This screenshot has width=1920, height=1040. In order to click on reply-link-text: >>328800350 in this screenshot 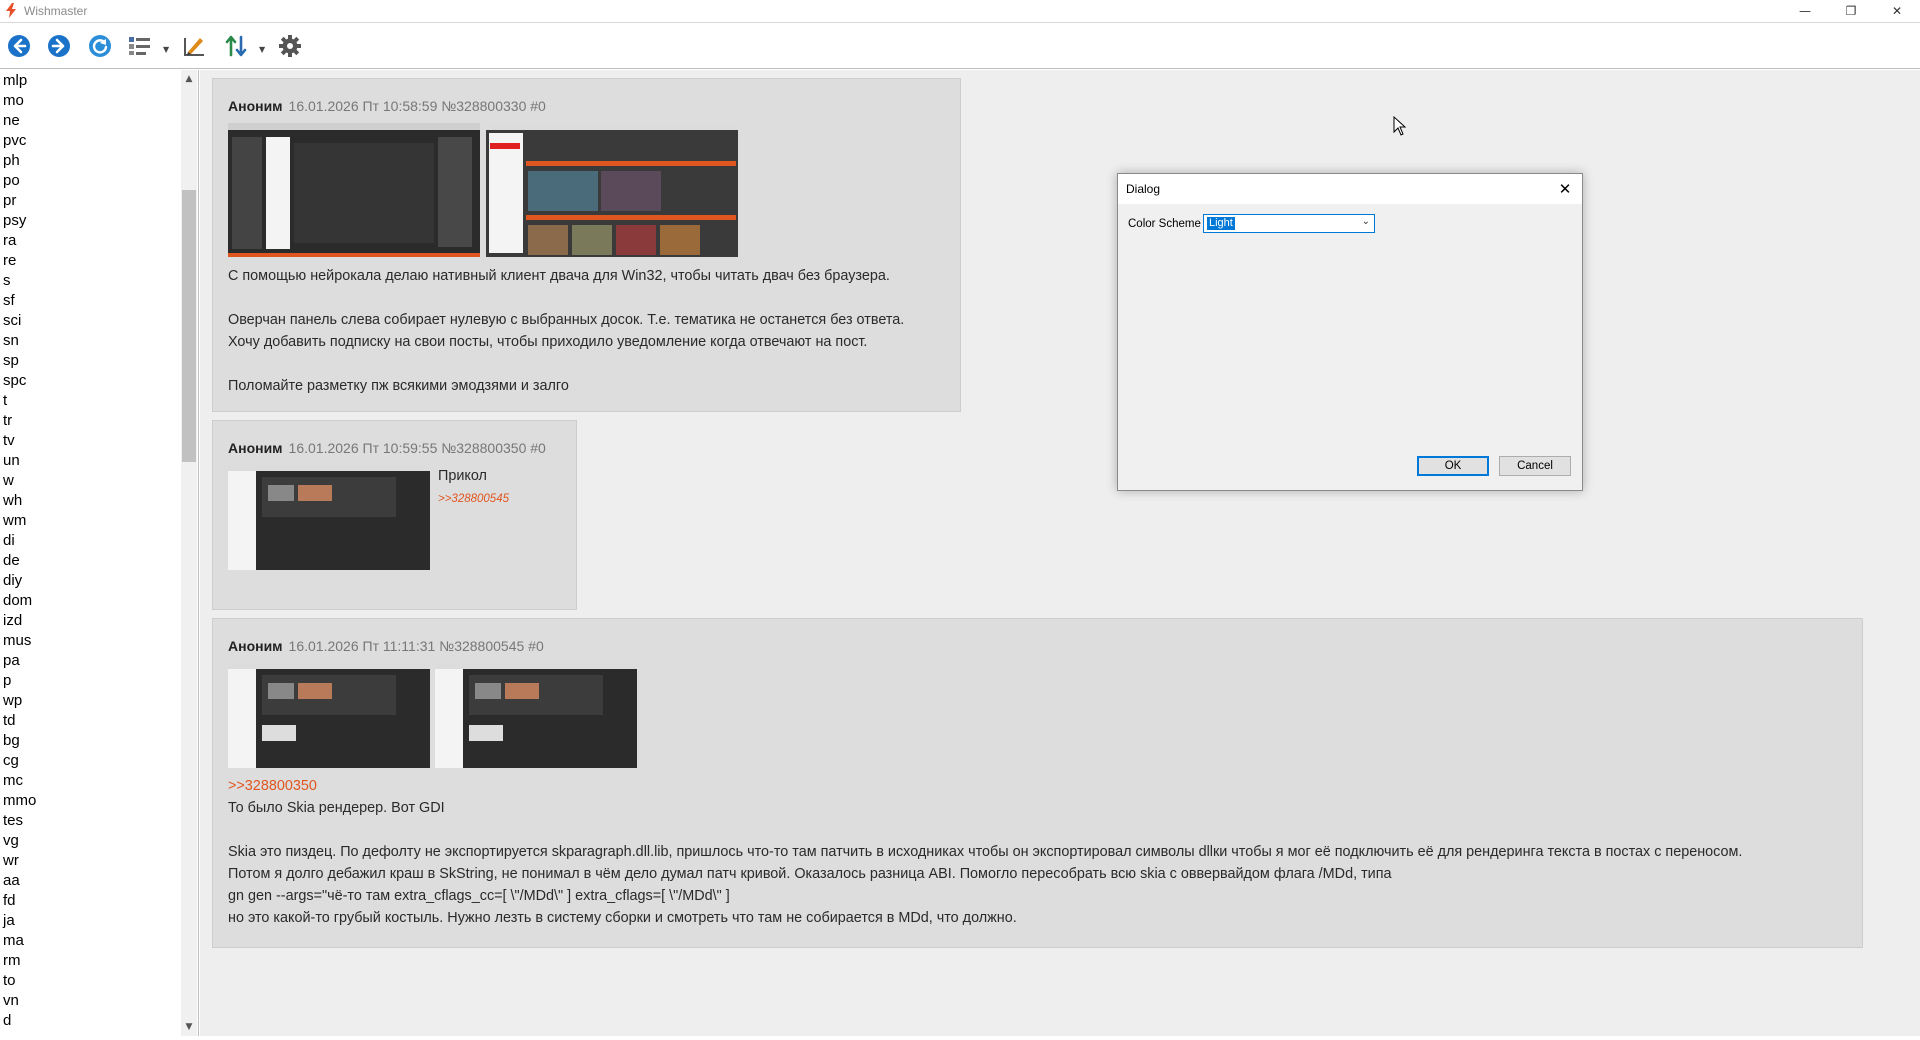, I will do `click(272, 786)`.